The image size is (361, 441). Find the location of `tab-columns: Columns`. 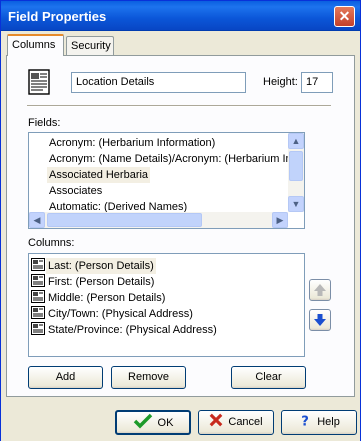

tab-columns: Columns is located at coordinates (35, 45).